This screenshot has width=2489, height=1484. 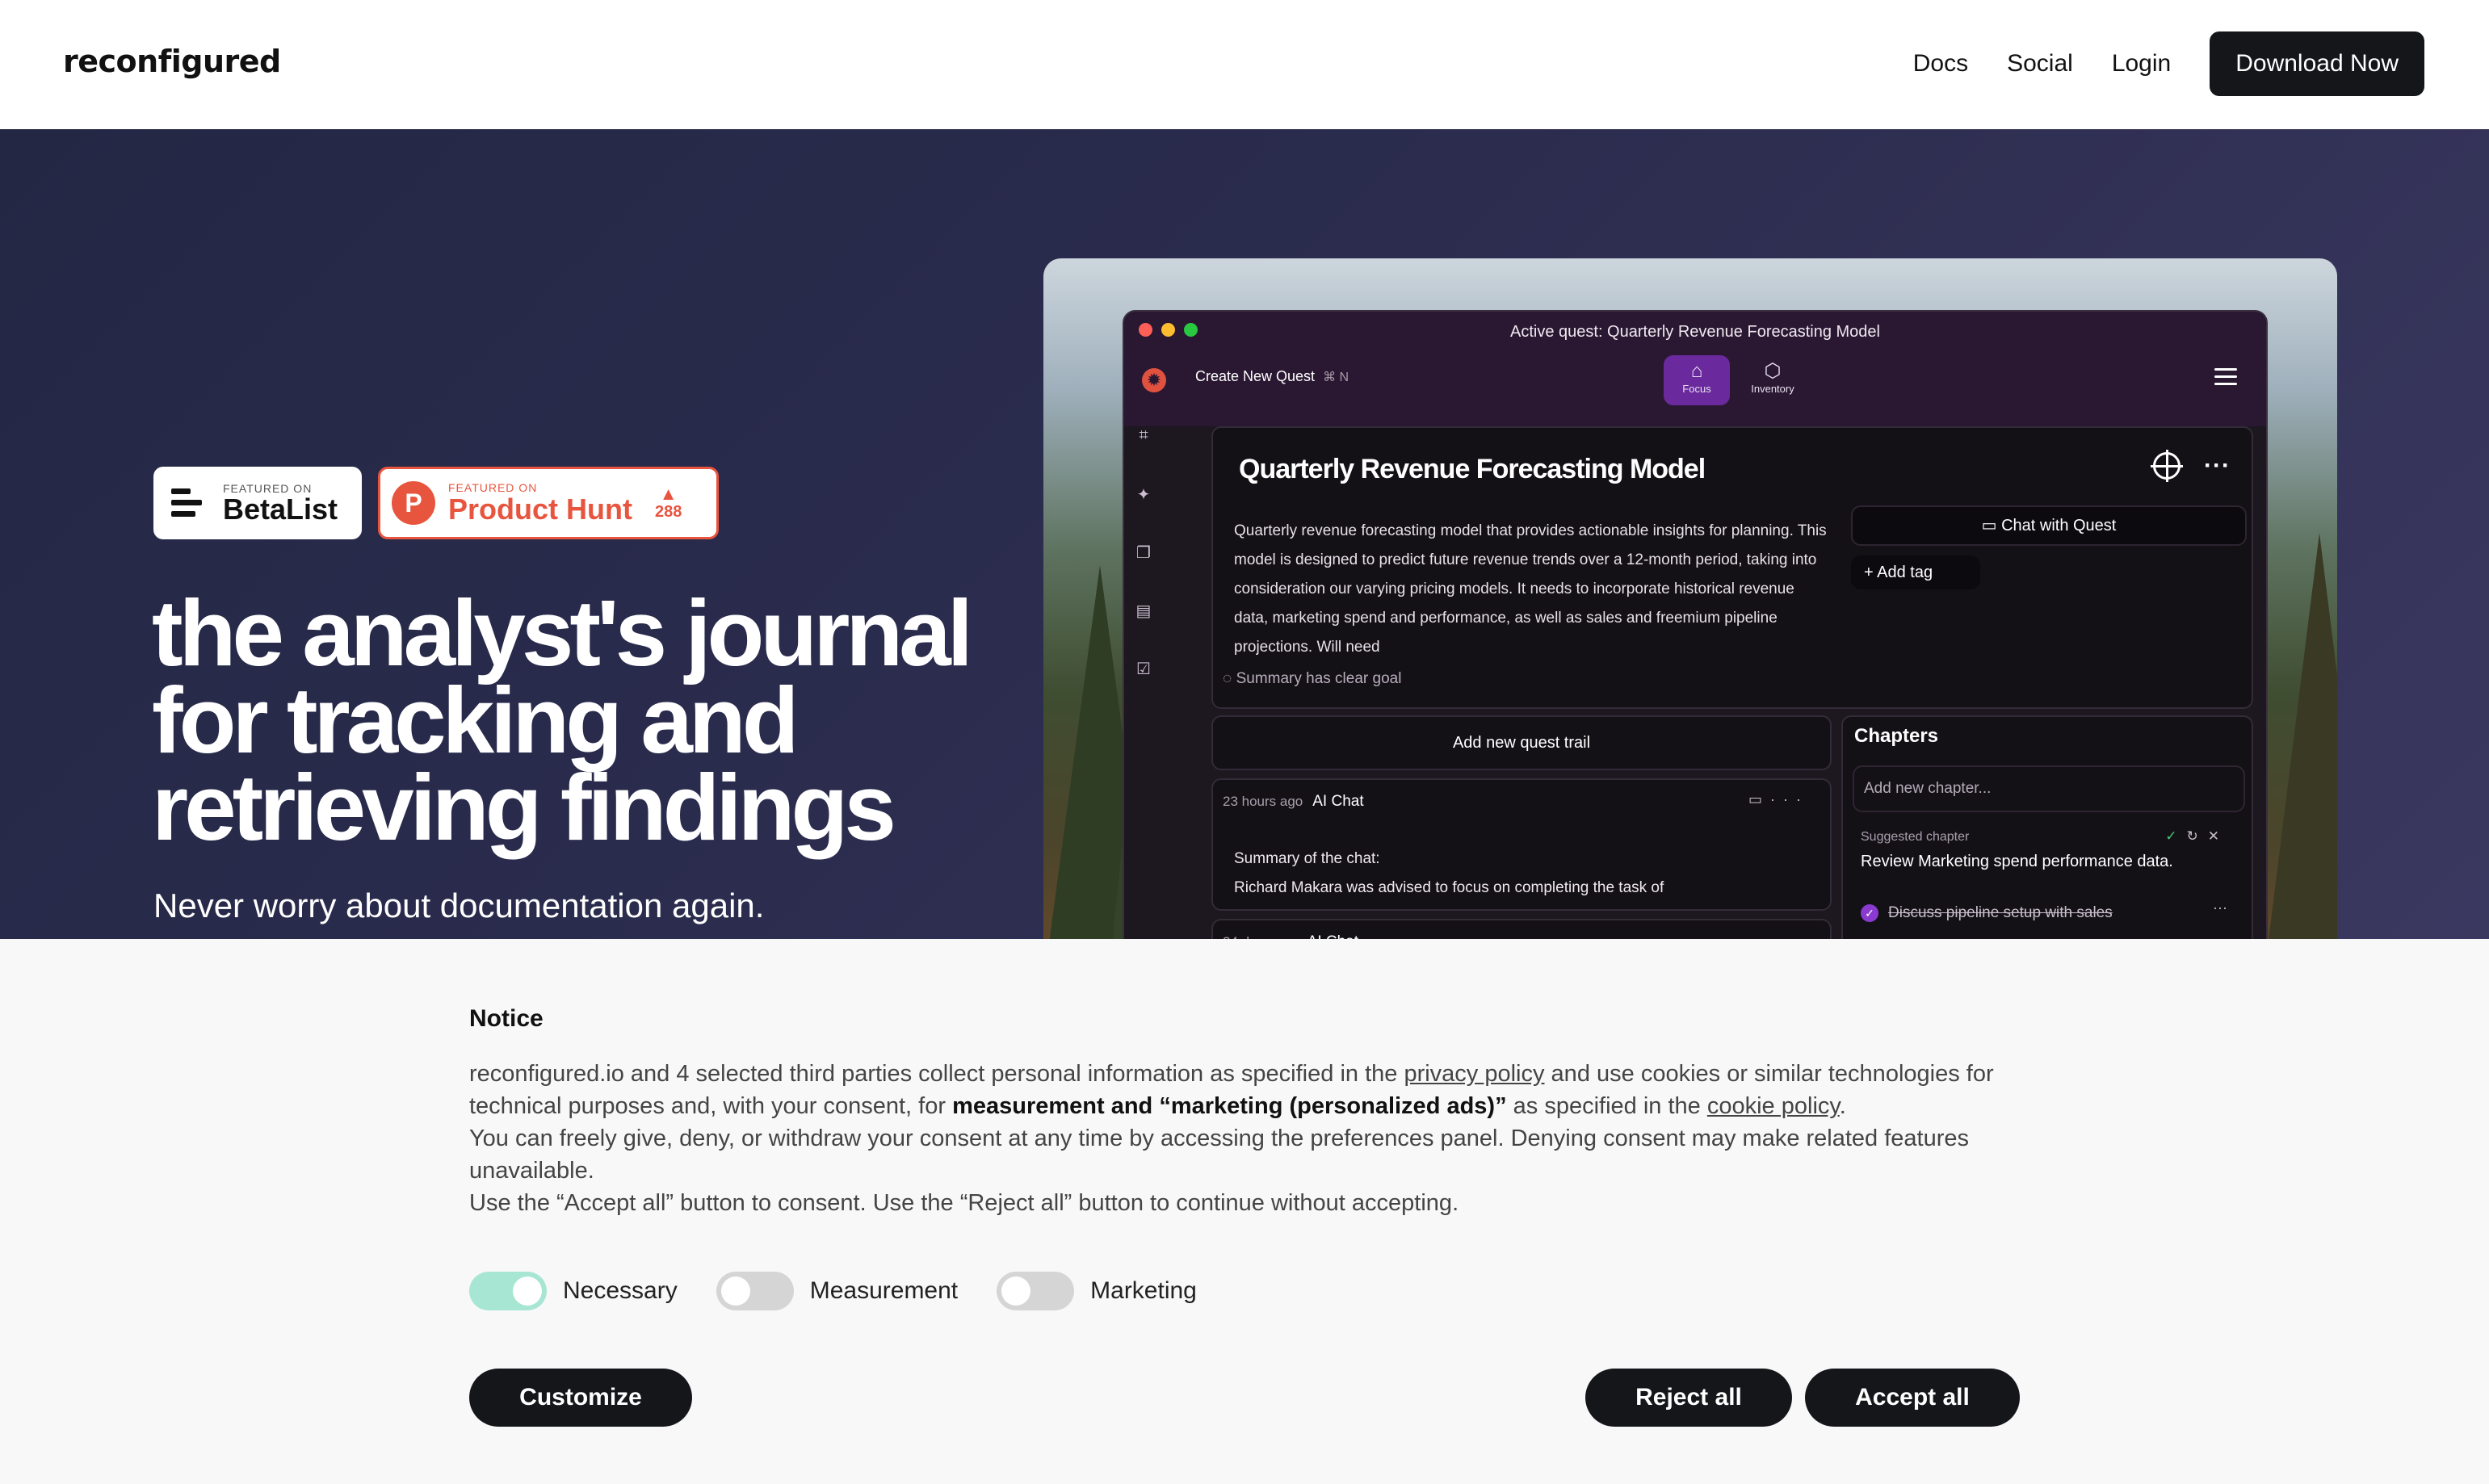 I want to click on hamburger-menu-icon, so click(x=2225, y=377).